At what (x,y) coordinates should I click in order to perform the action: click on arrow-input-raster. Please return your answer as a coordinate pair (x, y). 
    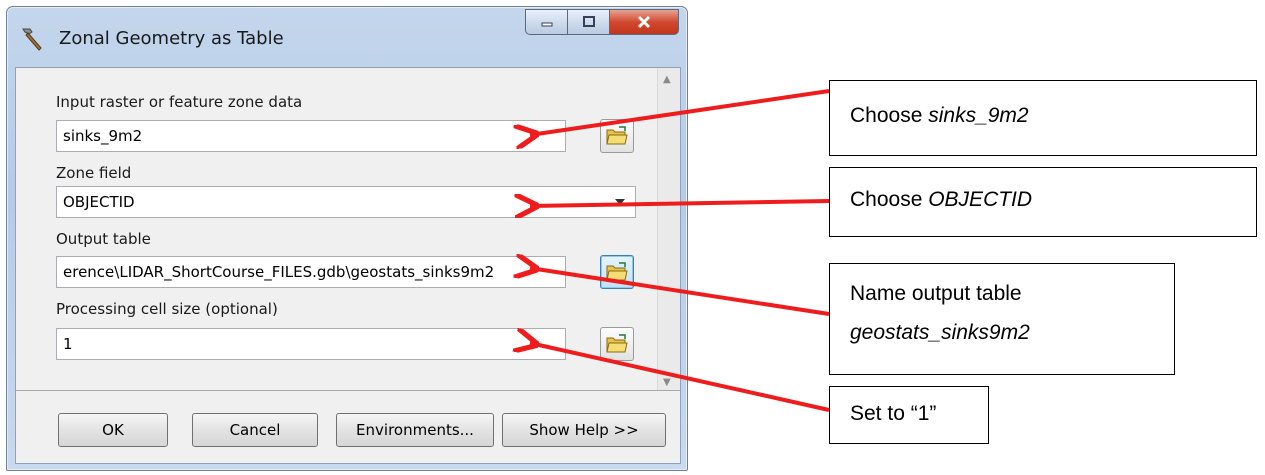
    Looking at the image, I should click on (680, 112).